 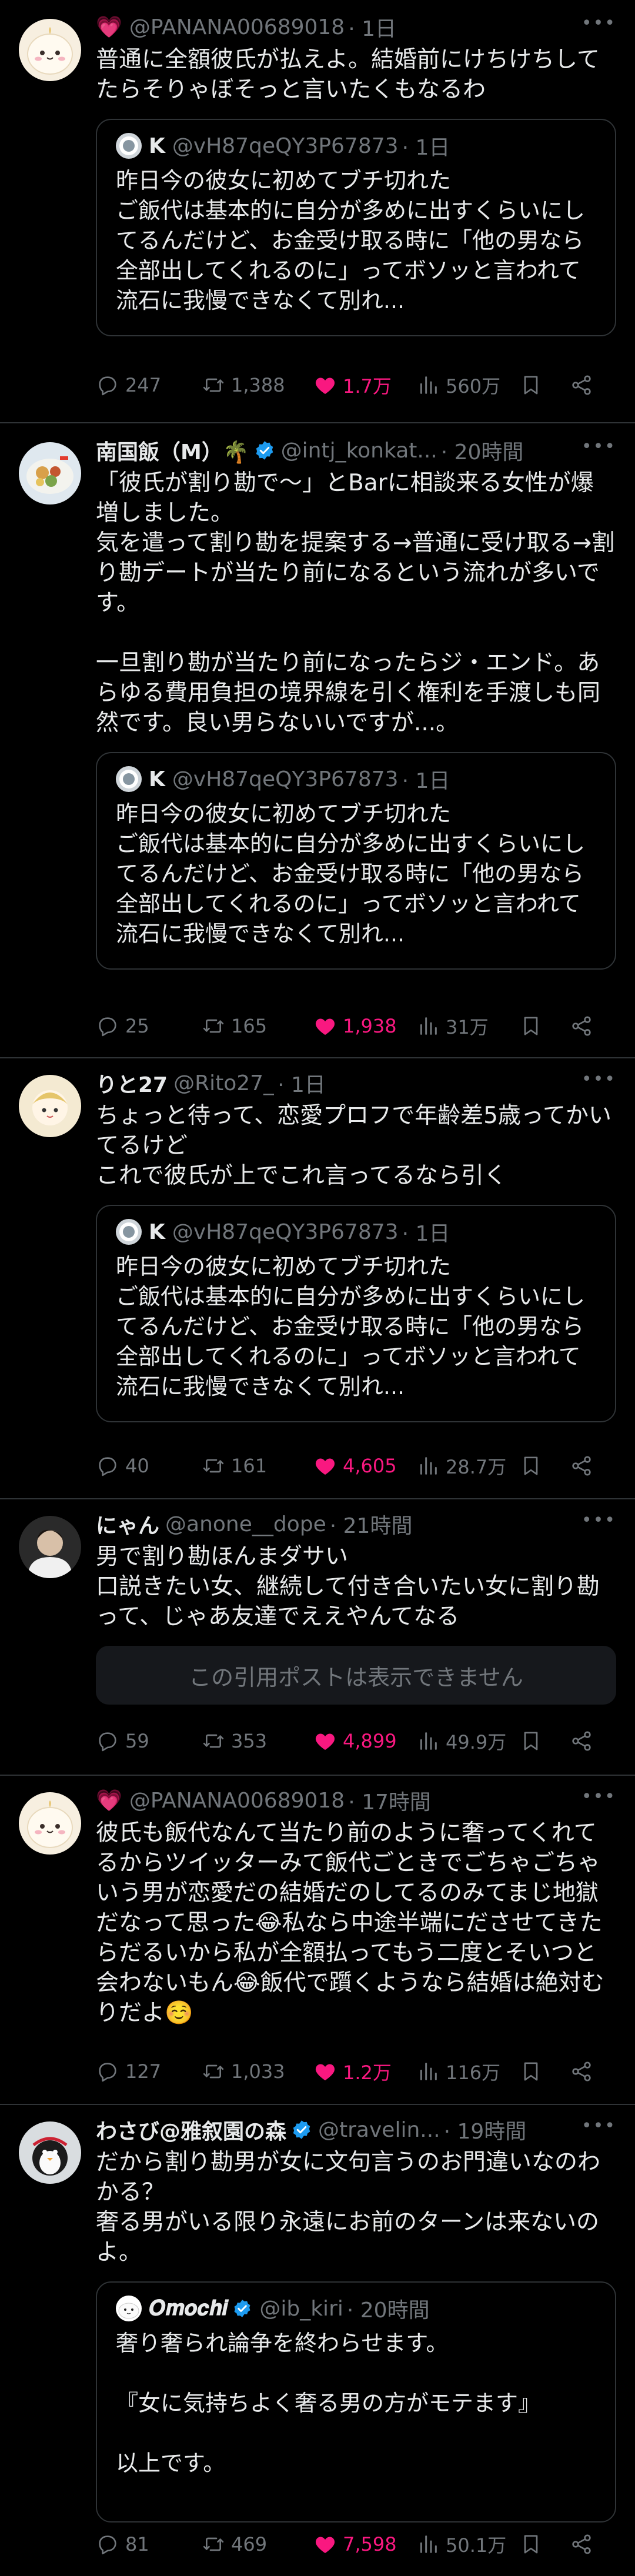 I want to click on display-name: にゃん, so click(x=127, y=1524).